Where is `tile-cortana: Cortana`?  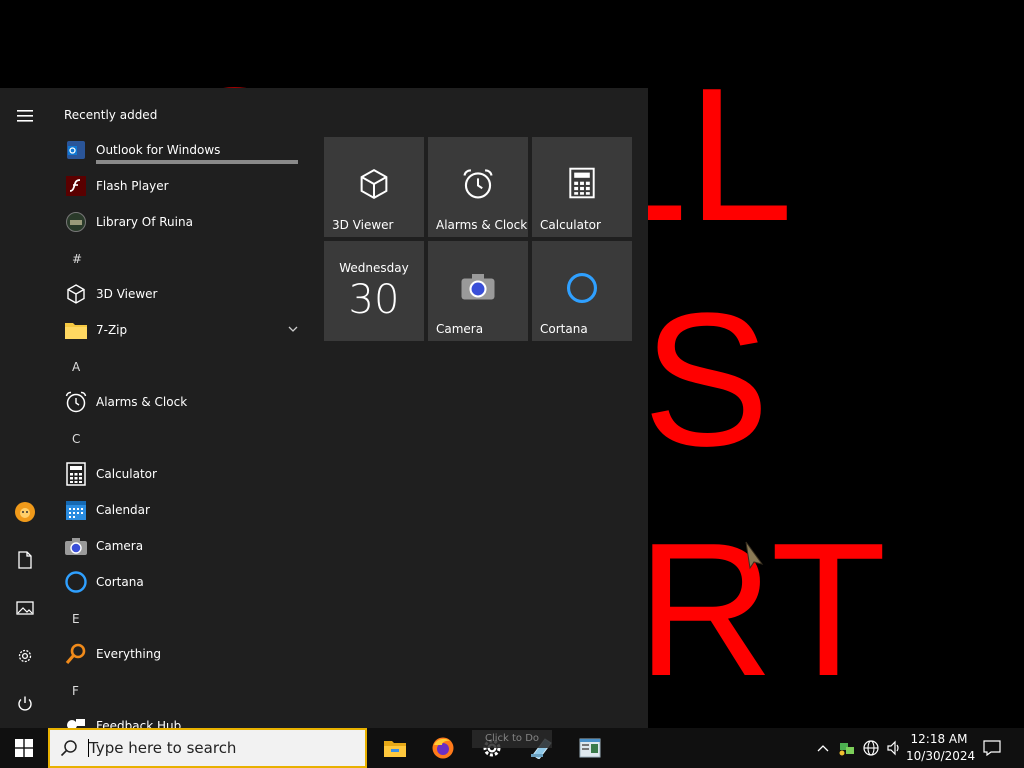
tile-cortana: Cortana is located at coordinates (582, 291).